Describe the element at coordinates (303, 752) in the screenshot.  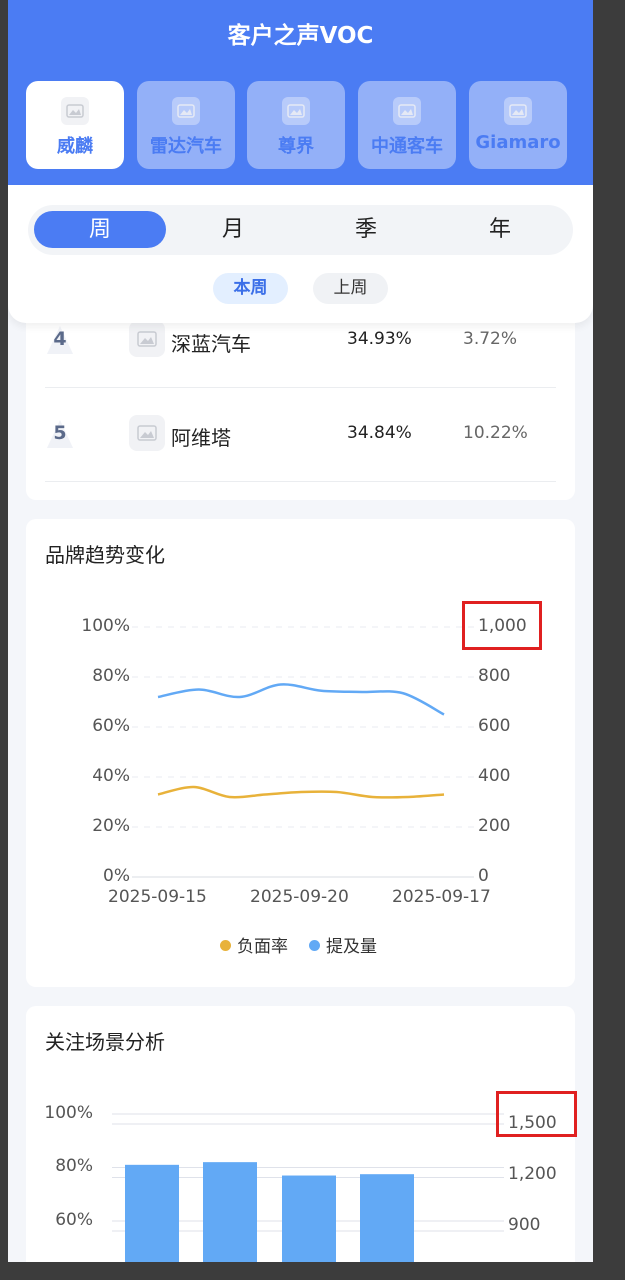
I see `trend-chart` at that location.